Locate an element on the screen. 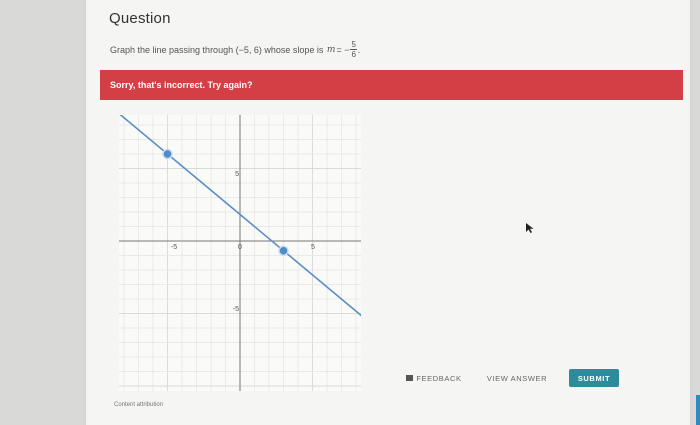 The width and height of the screenshot is (700, 425). tick-label-x-pos5: 5 is located at coordinates (313, 247).